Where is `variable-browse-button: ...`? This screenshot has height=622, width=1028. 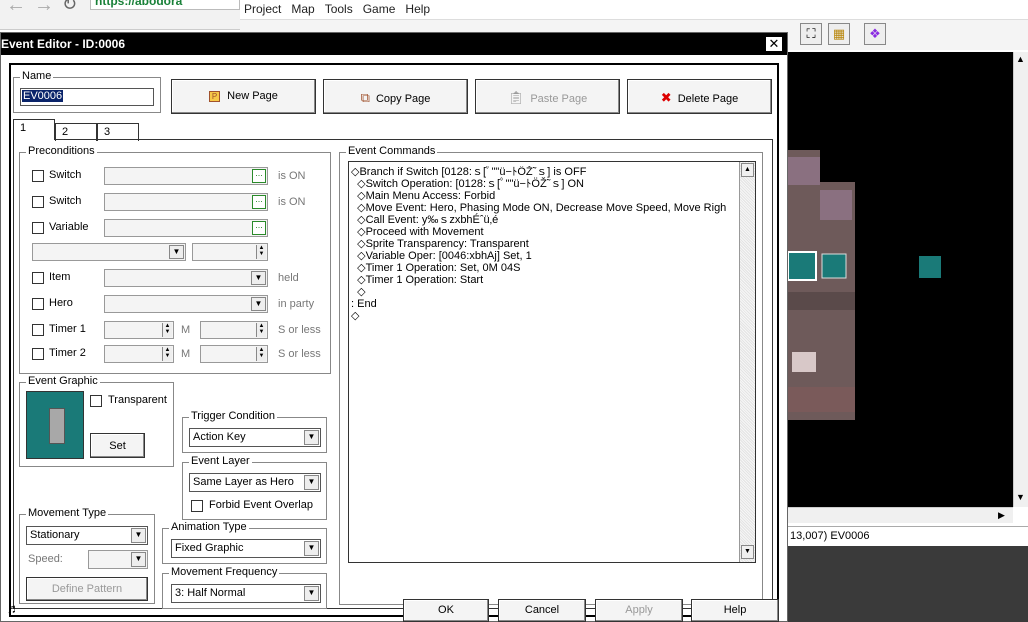 variable-browse-button: ... is located at coordinates (259, 228).